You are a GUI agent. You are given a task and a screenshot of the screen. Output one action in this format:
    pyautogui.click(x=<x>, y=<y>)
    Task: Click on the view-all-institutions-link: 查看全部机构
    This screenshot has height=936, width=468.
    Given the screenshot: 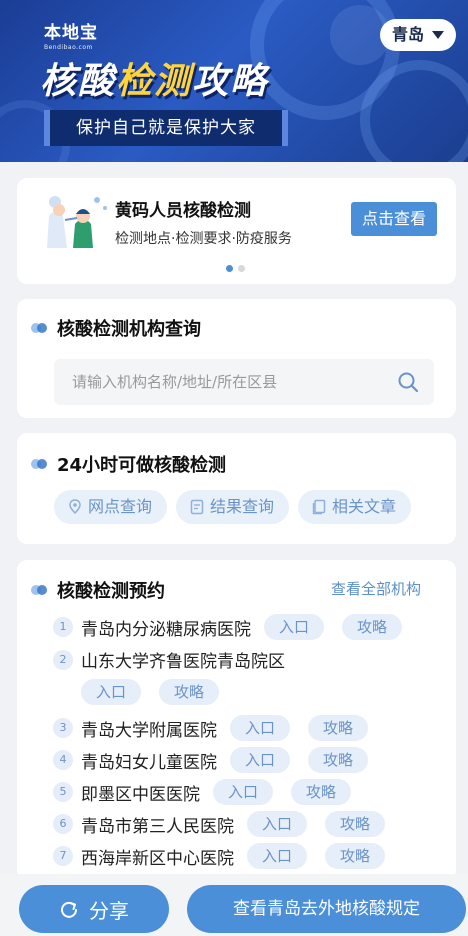 What is the action you would take?
    pyautogui.click(x=376, y=588)
    